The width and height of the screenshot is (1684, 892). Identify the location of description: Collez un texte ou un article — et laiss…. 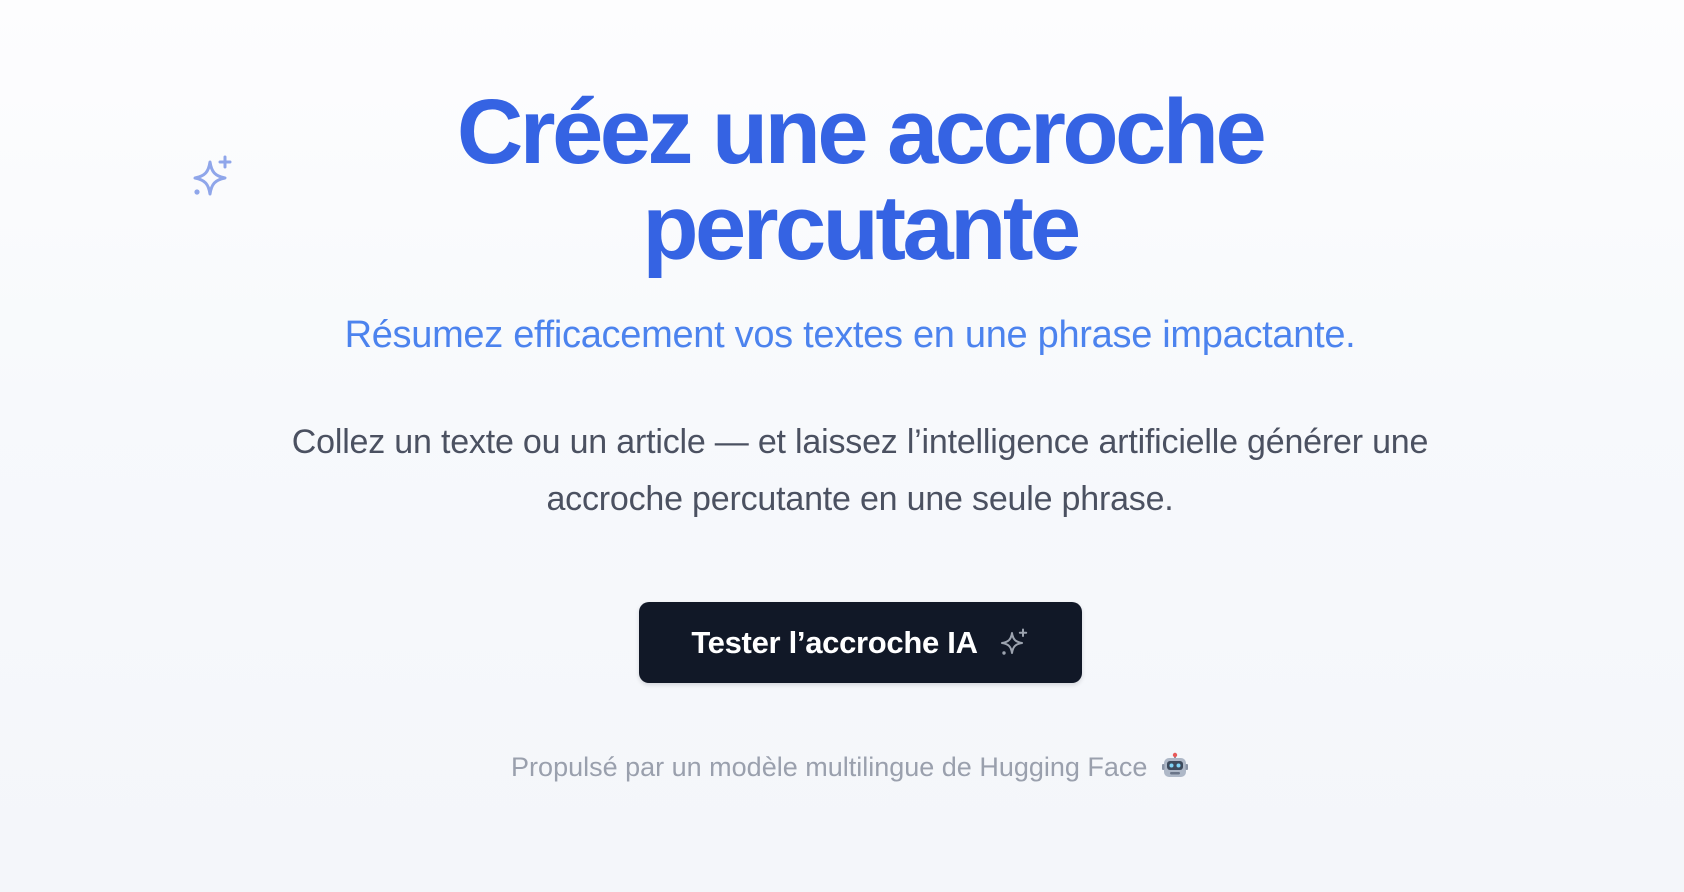
(860, 471).